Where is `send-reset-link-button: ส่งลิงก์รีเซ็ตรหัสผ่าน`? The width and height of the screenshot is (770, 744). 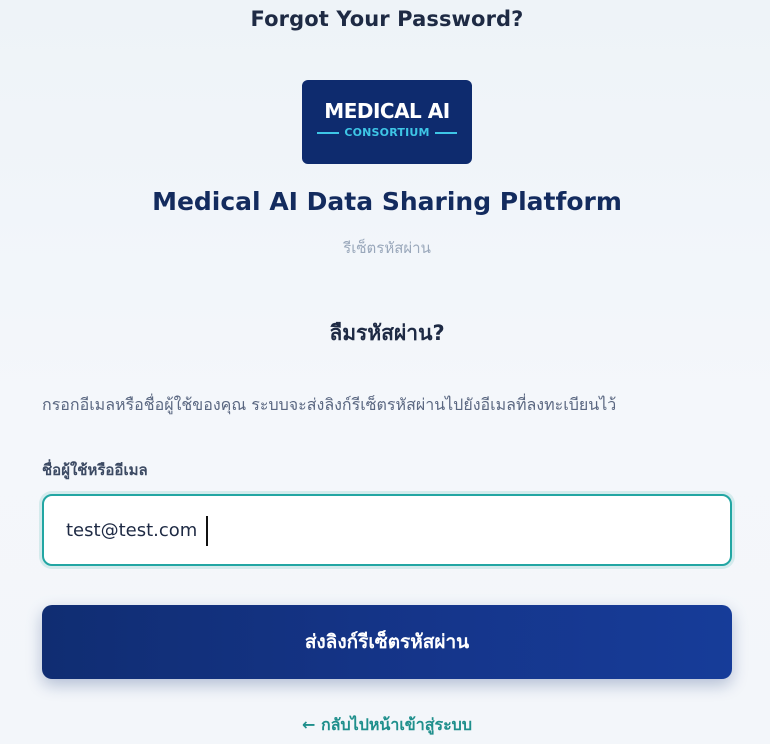 send-reset-link-button: ส่งลิงก์รีเซ็ตรหัสผ่าน is located at coordinates (387, 642).